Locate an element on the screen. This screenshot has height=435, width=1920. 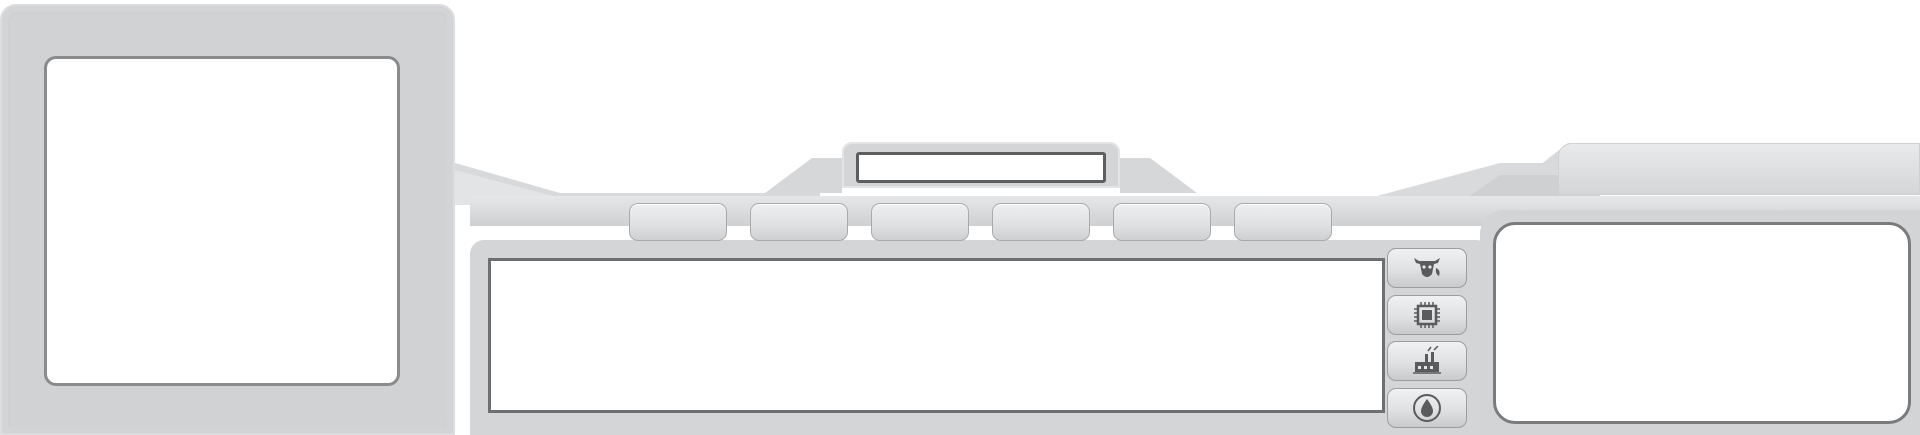
industry-button is located at coordinates (1427, 361).